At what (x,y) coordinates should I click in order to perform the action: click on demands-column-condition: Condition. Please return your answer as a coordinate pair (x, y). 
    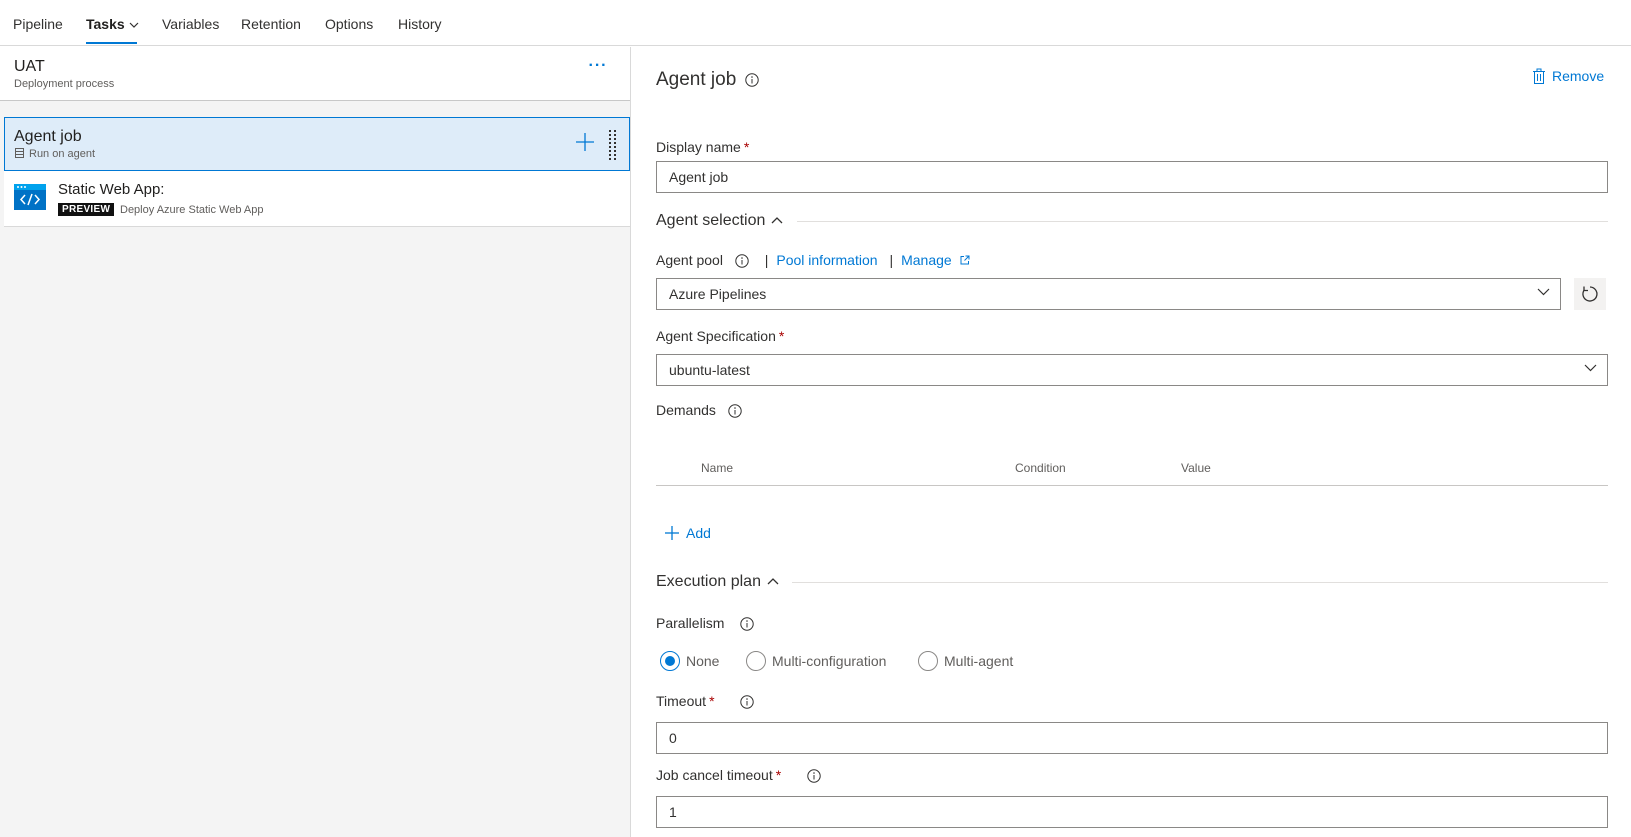
    Looking at the image, I should click on (1040, 468).